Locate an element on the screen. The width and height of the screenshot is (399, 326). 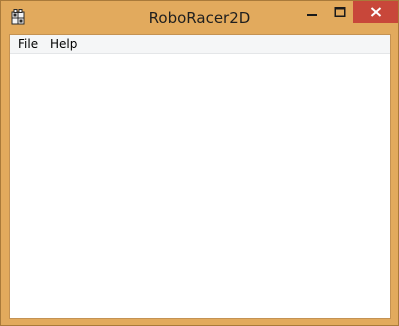
minimize-button is located at coordinates (312, 12).